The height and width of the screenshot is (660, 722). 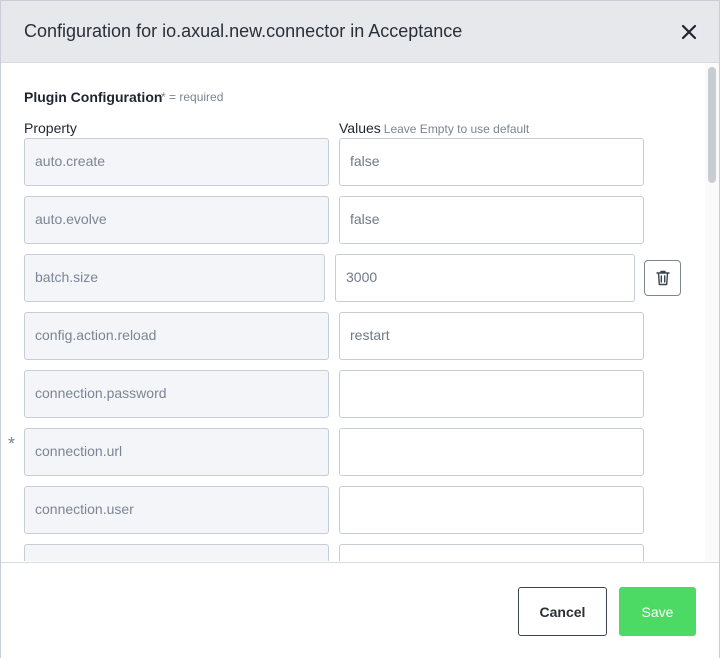 I want to click on values-column-header: Values Leave Empty to use default, so click(x=434, y=128).